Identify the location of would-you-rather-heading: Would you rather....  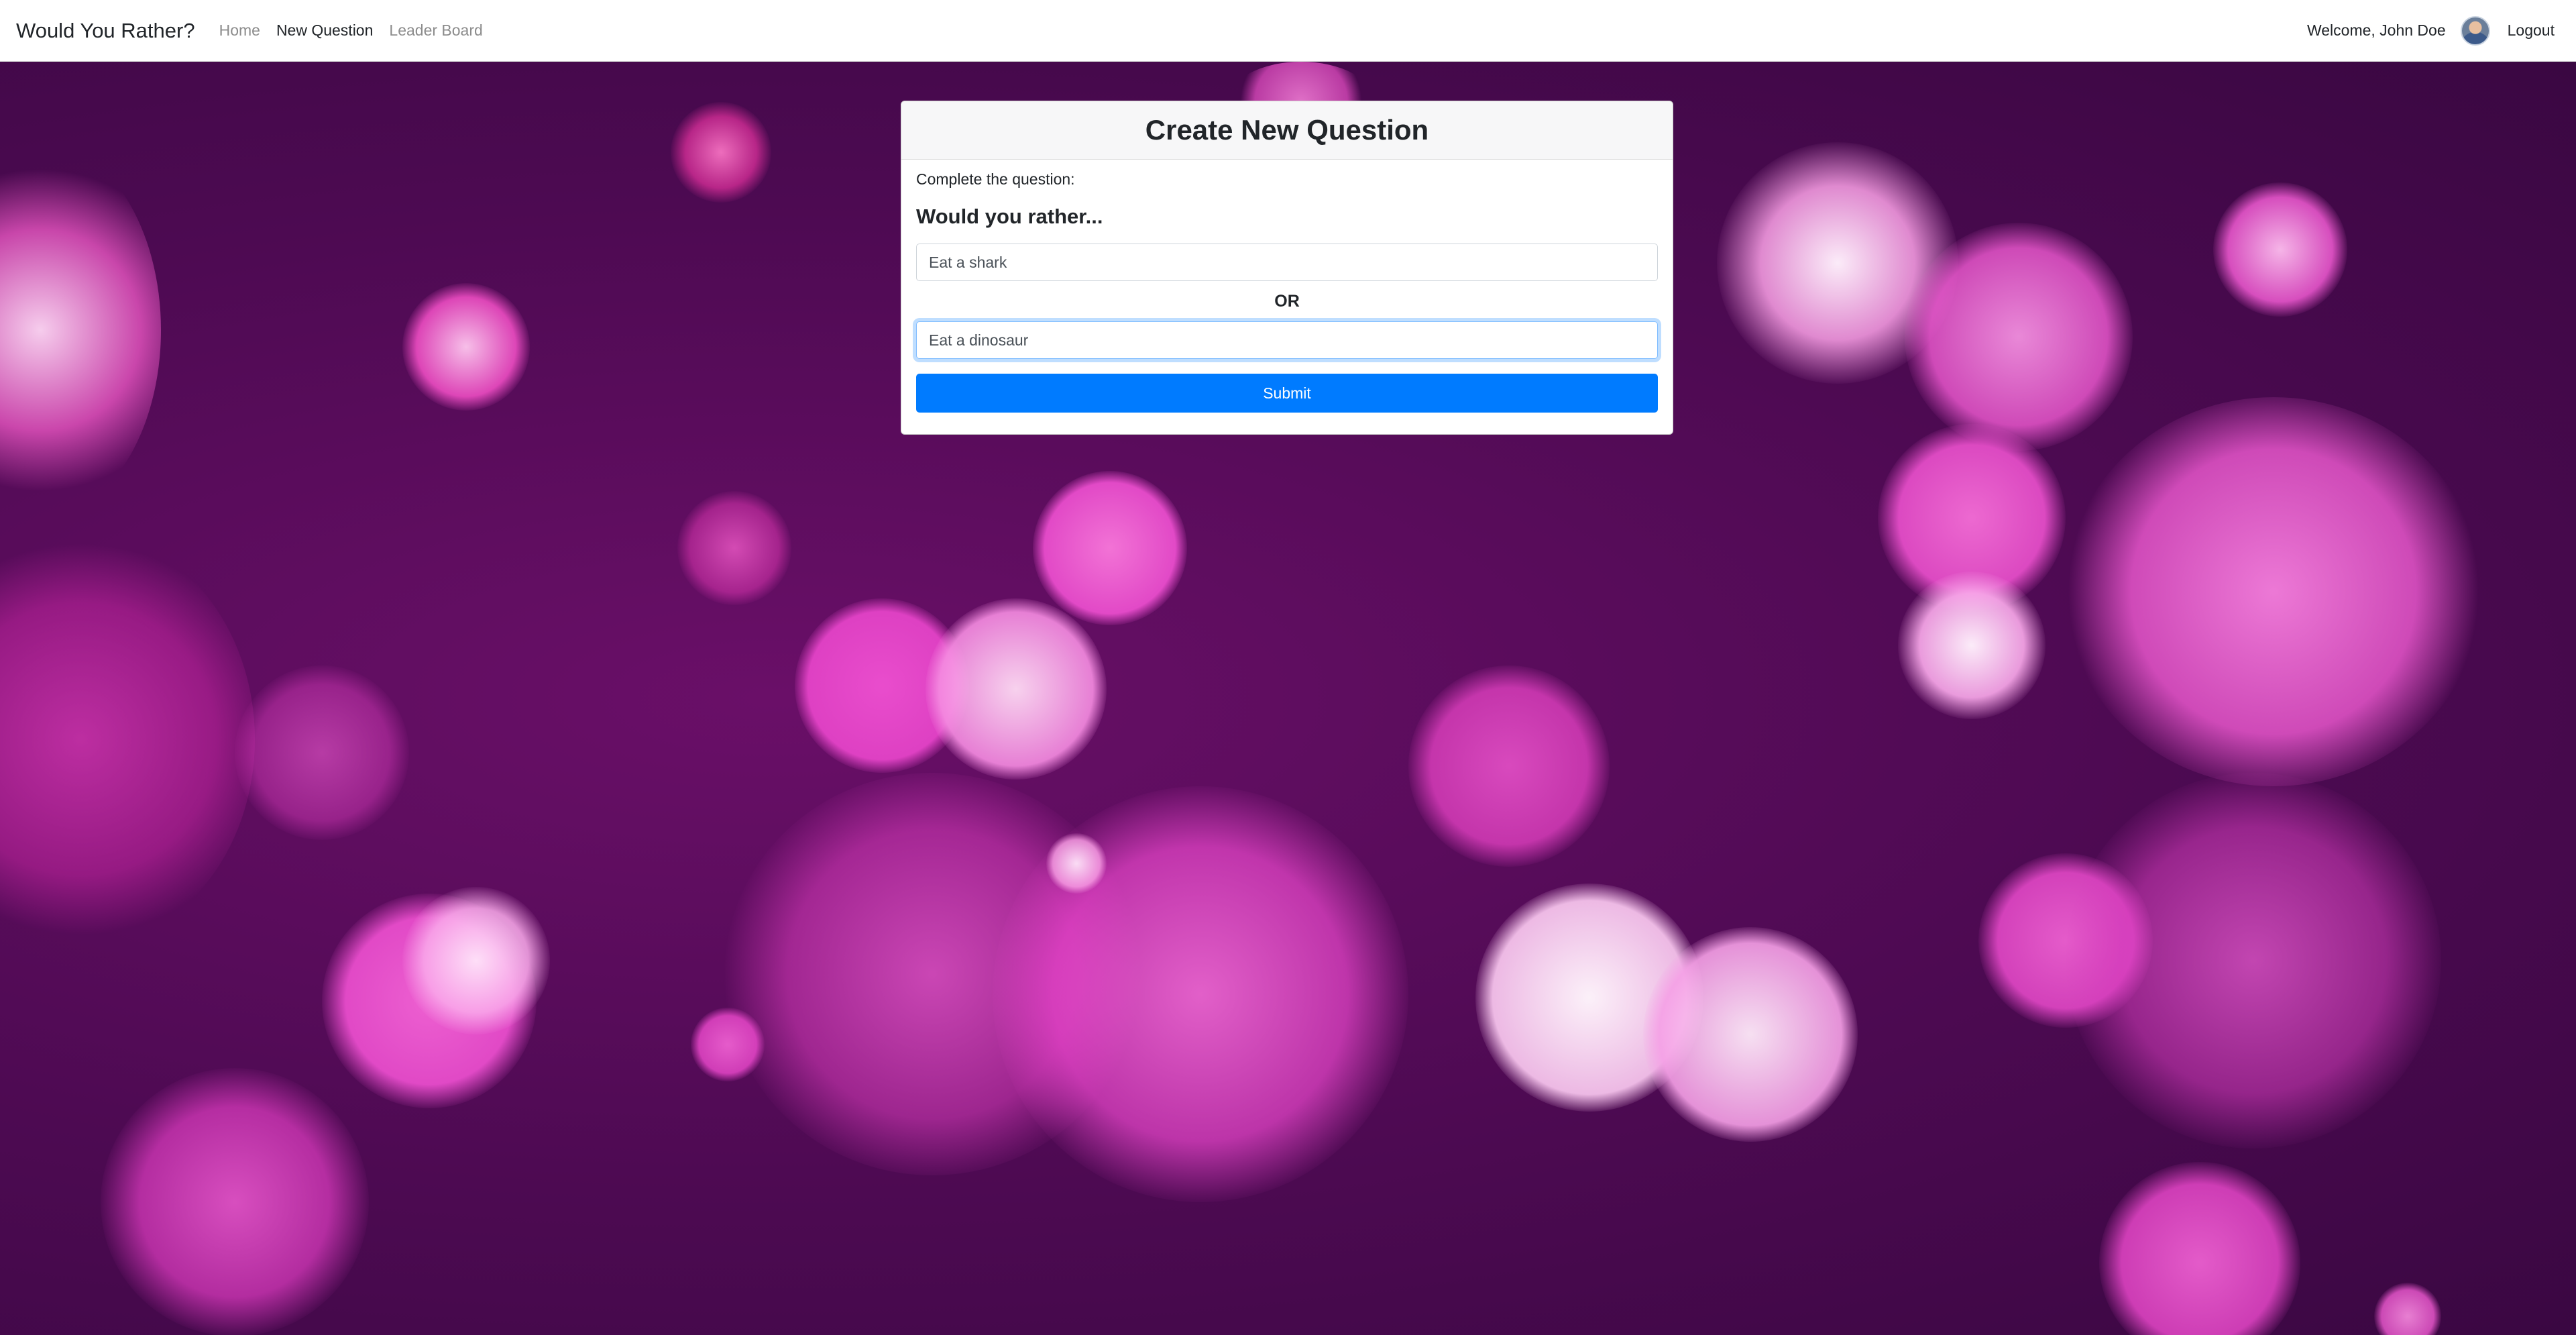
(1009, 216).